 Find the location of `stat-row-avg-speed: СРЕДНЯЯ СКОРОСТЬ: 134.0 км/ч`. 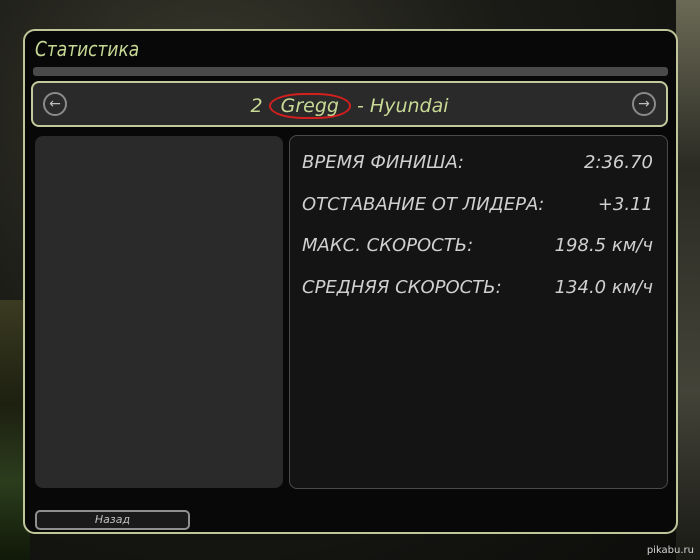

stat-row-avg-speed: СРЕДНЯЯ СКОРОСТЬ: 134.0 км/ч is located at coordinates (477, 290).